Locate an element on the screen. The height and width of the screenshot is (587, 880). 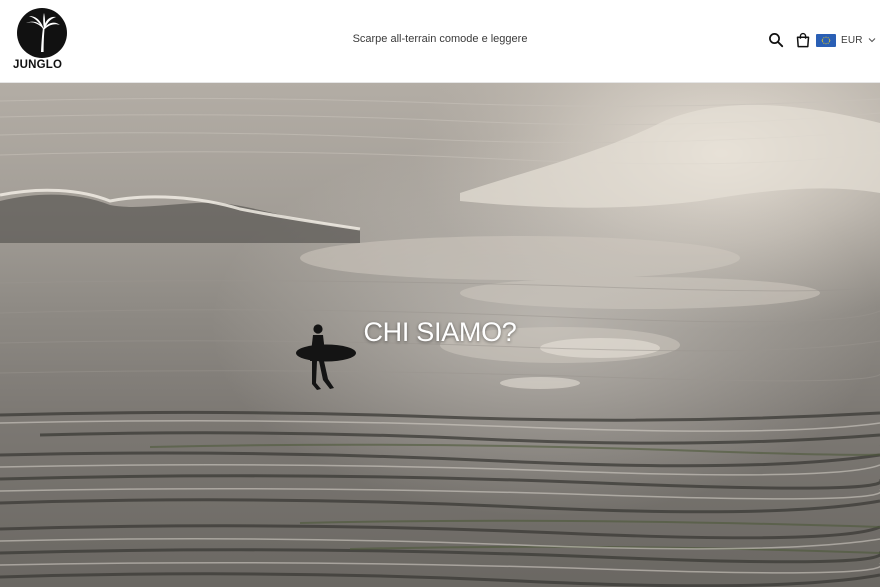
palm-tree-icon is located at coordinates (42, 33).